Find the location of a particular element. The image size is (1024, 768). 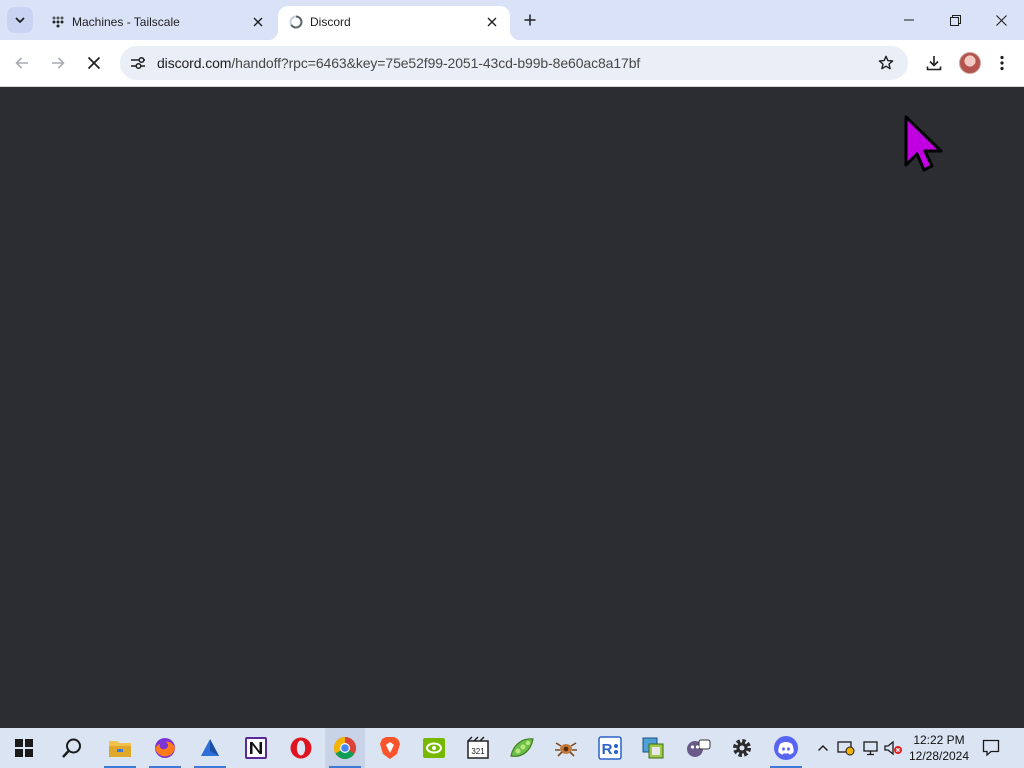

windows-taskbar: 321 R 12:22 PM 12/28/2024 is located at coordinates (512, 748).